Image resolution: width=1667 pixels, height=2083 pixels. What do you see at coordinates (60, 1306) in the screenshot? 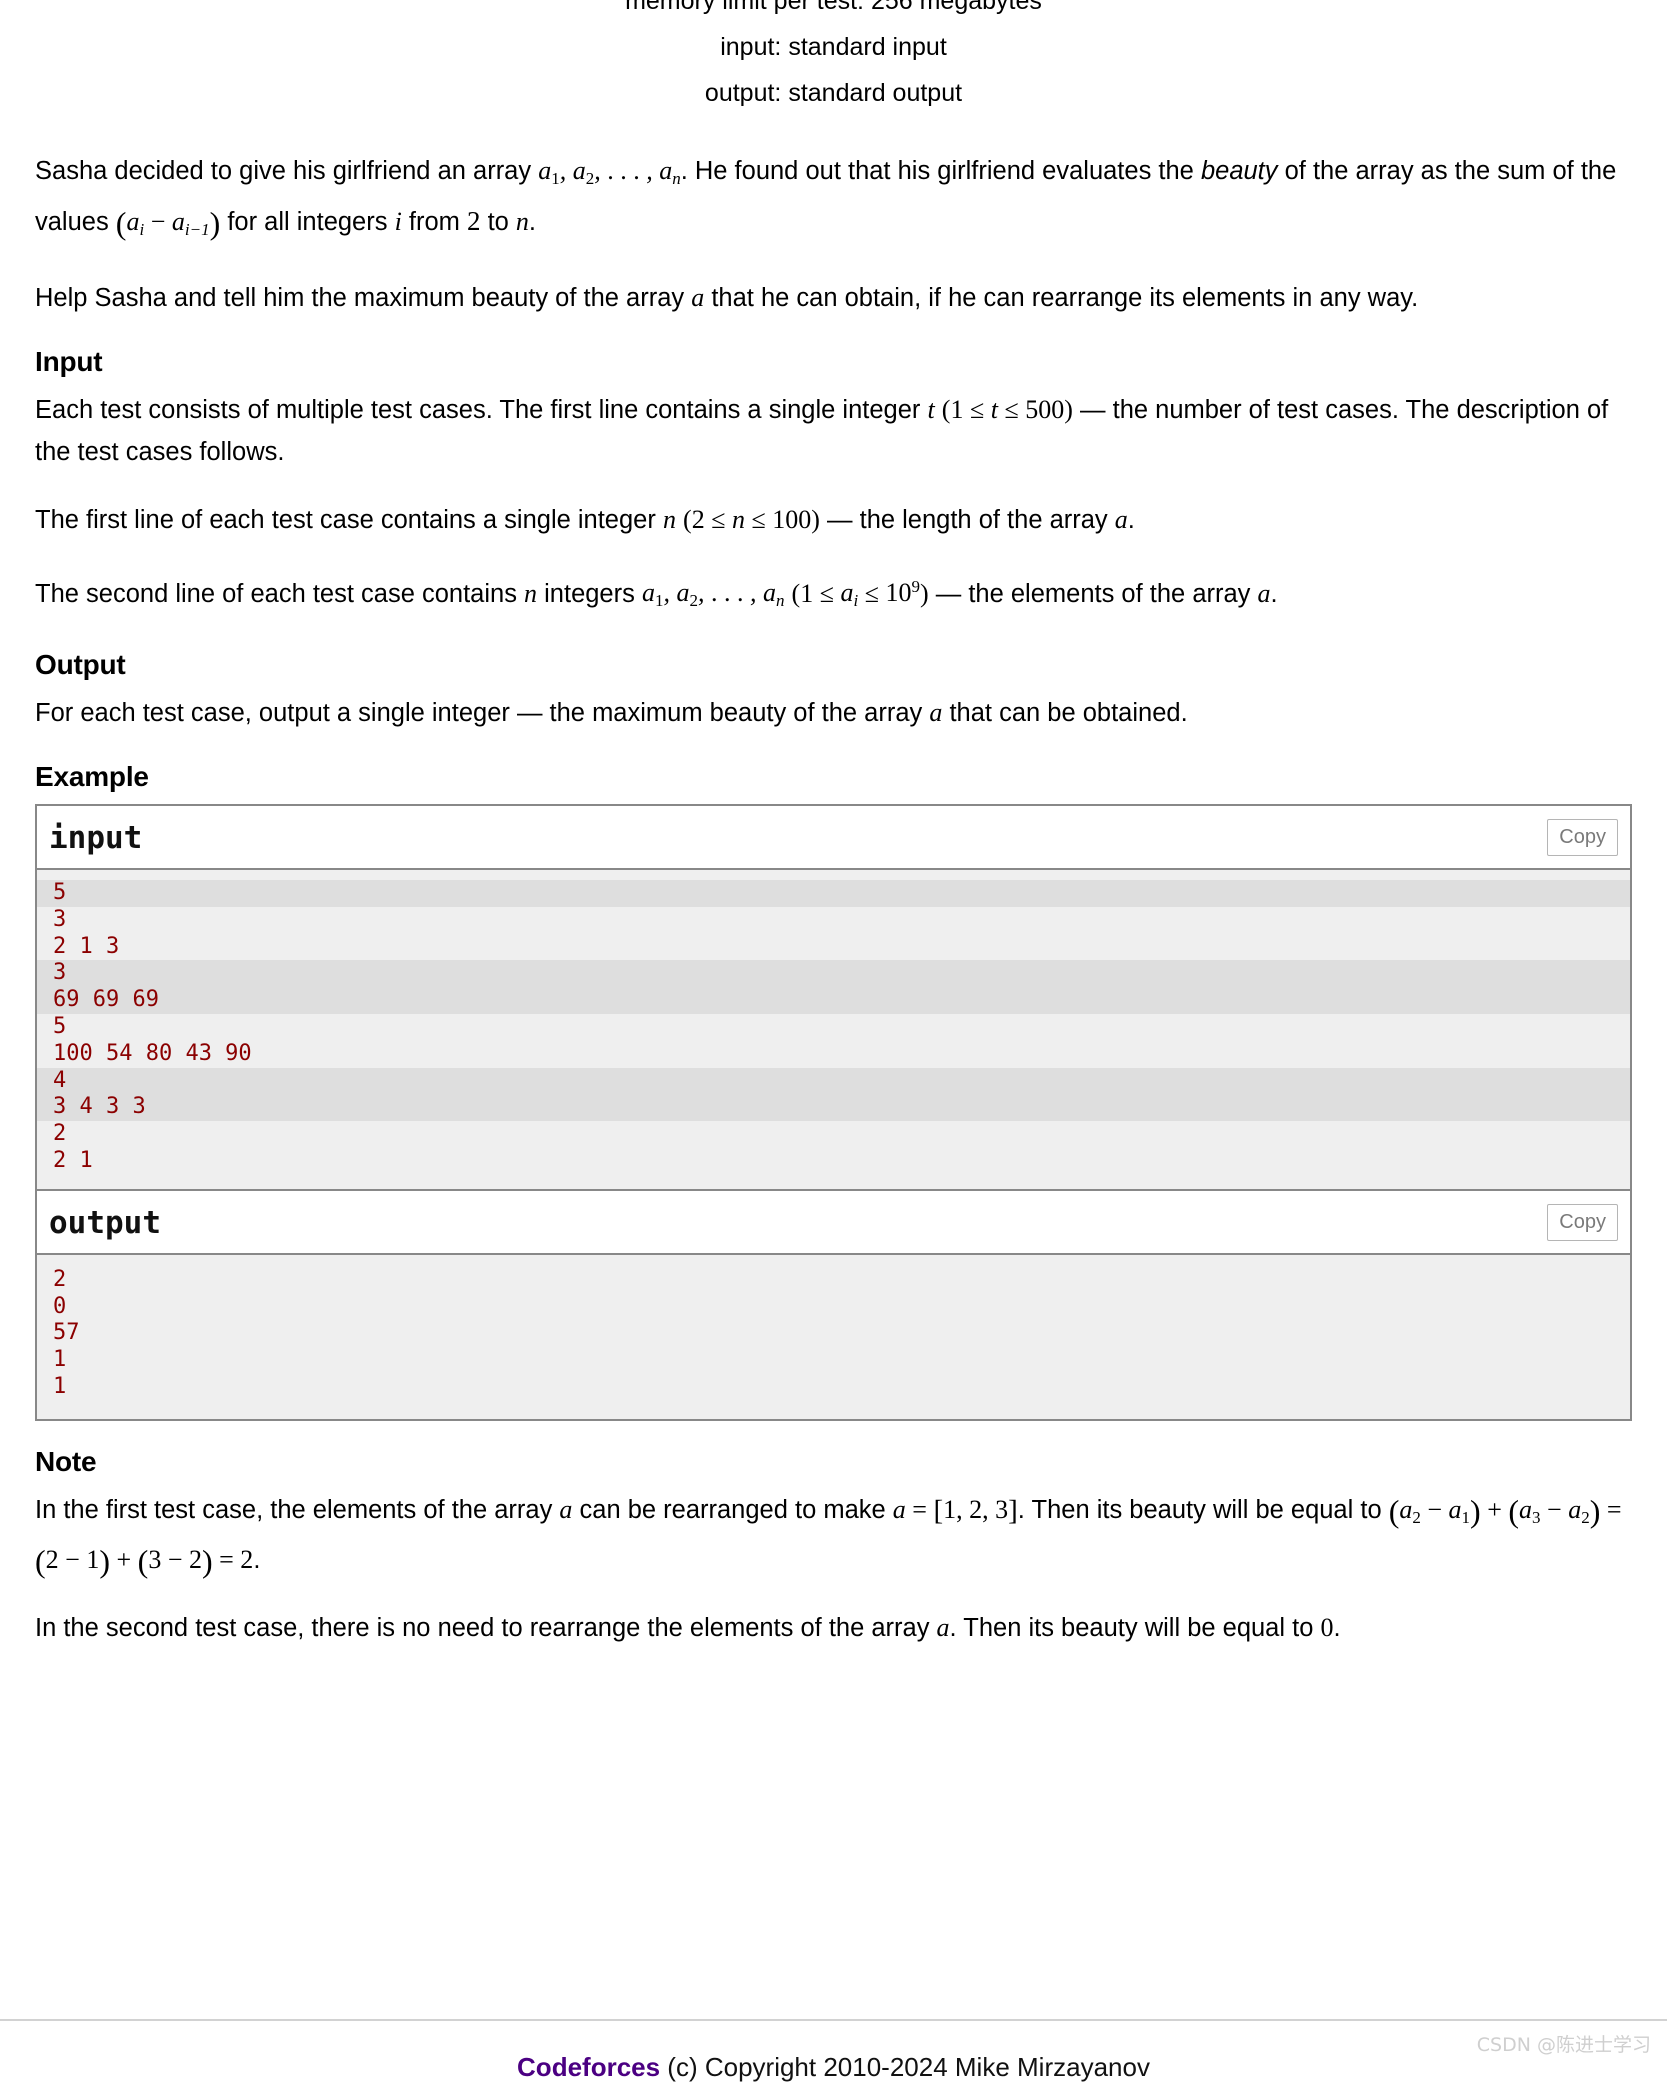
I see `sample-output-line: 0` at bounding box center [60, 1306].